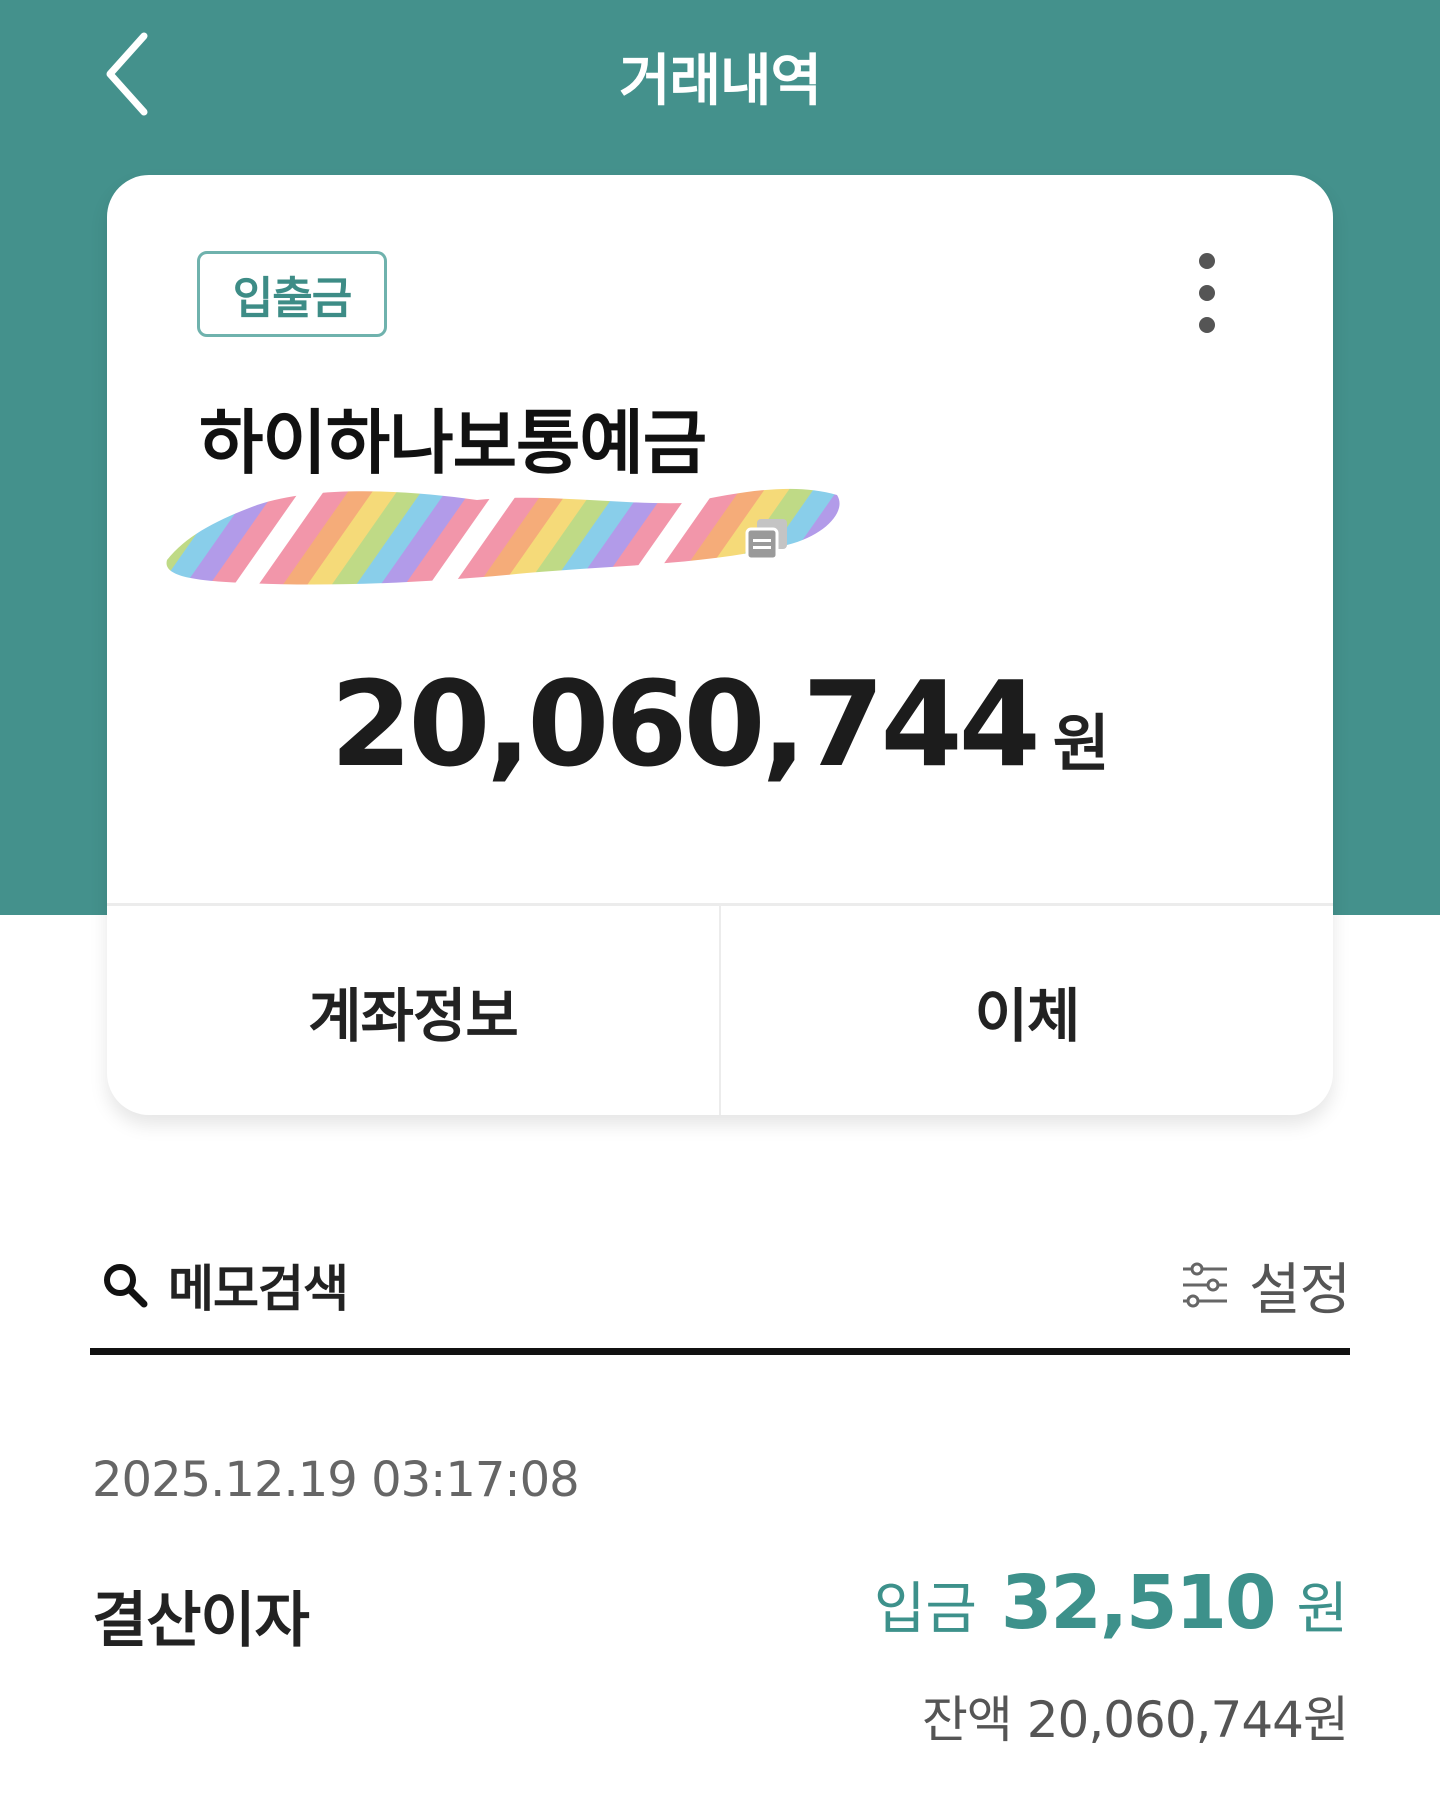  I want to click on account-number-redaction, so click(503, 536).